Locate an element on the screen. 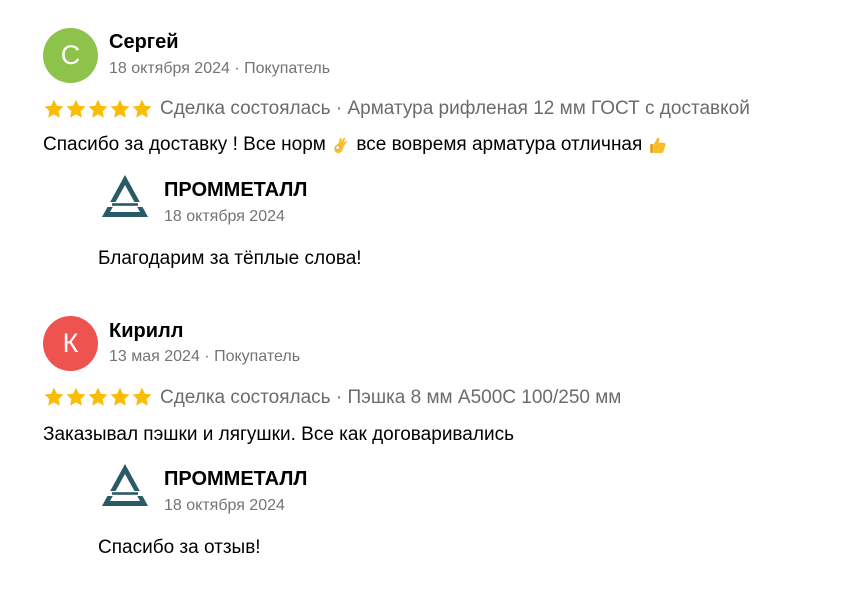  reply-text: Спасибо за отзыв! is located at coordinates (179, 547).